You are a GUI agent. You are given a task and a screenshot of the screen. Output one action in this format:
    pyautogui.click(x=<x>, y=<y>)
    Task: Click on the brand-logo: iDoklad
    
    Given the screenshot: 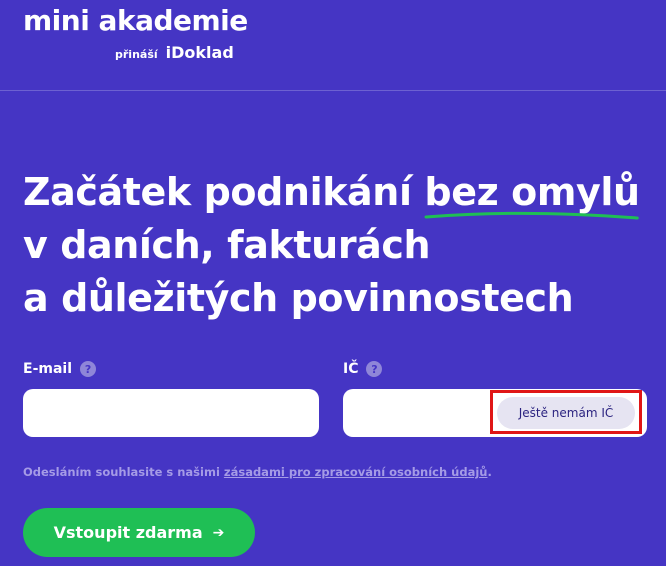 What is the action you would take?
    pyautogui.click(x=200, y=52)
    